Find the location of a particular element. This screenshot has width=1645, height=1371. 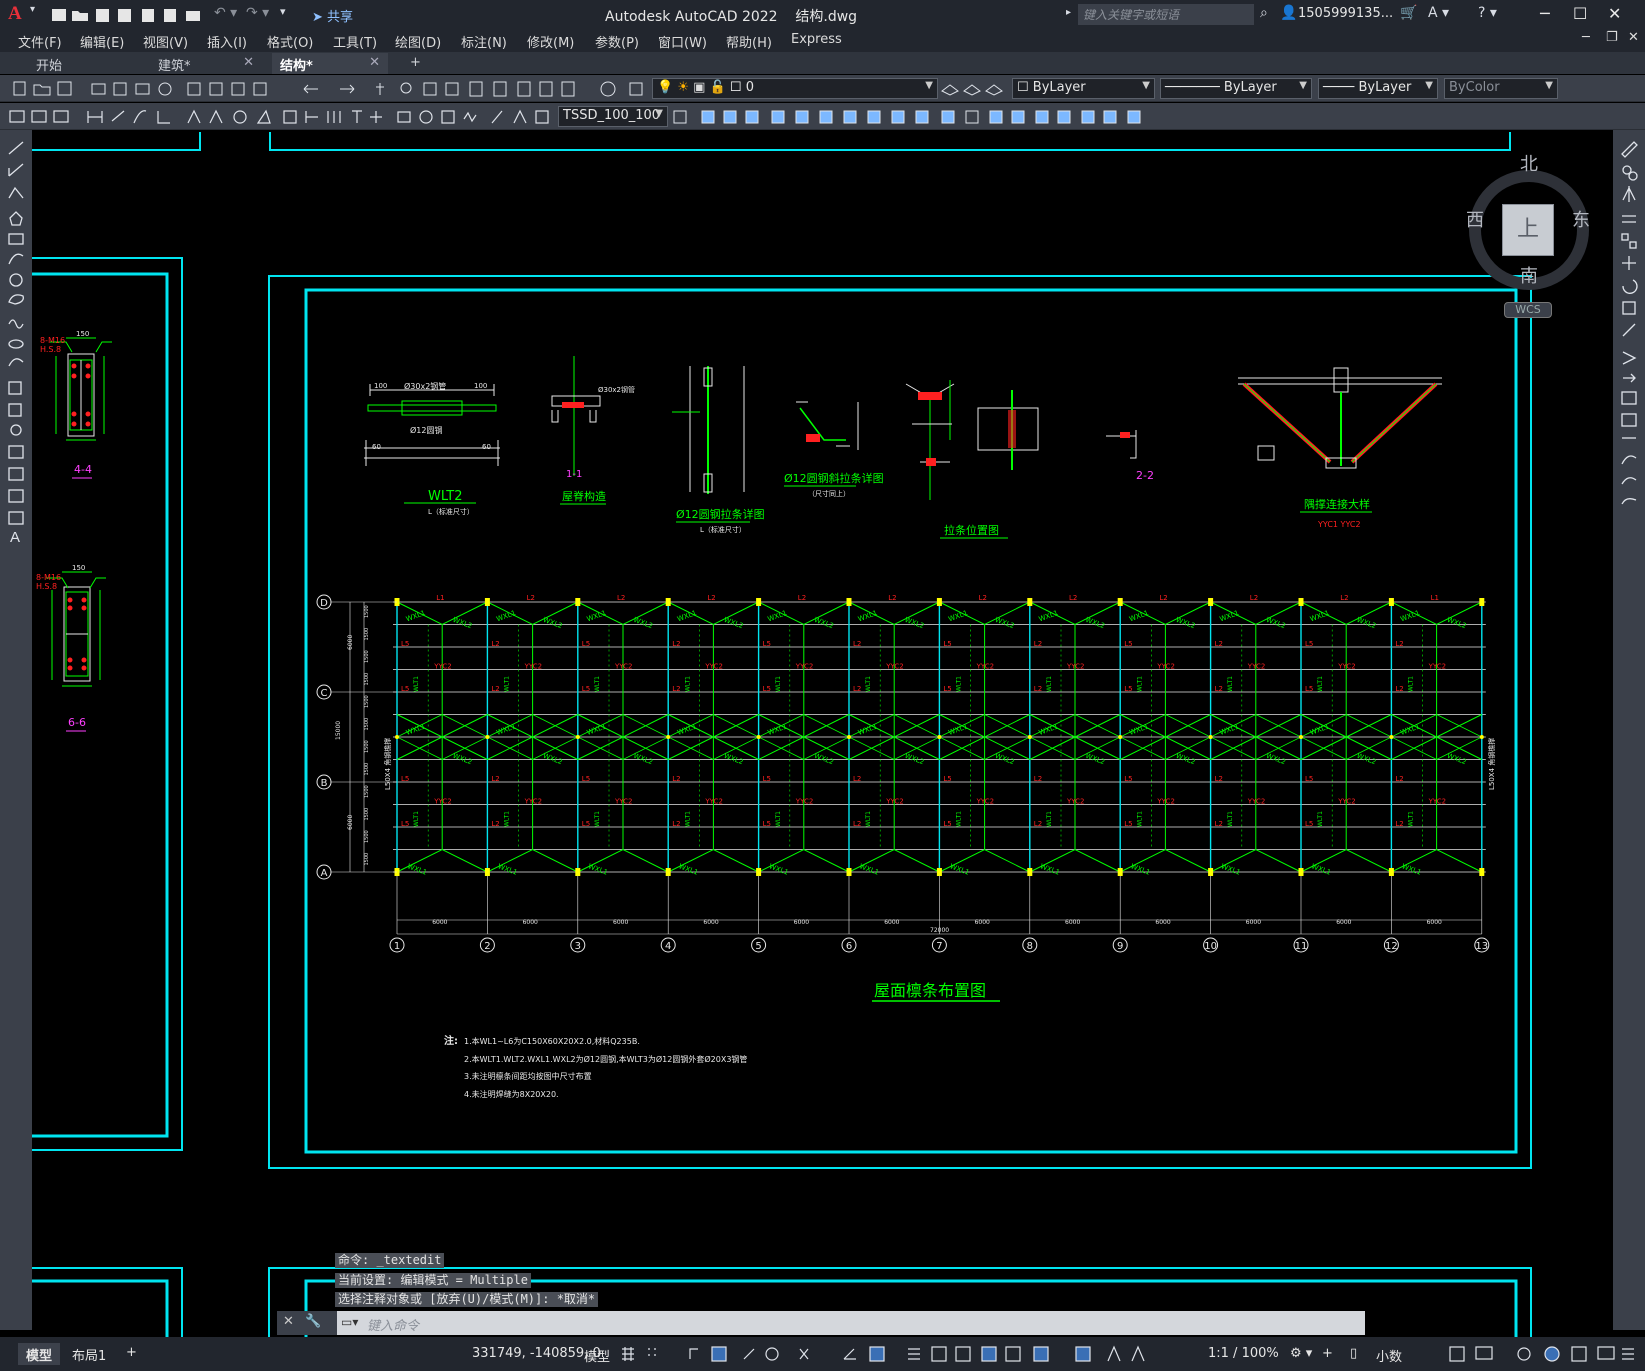

viewcube-top-face: 上 is located at coordinates (1528, 230).